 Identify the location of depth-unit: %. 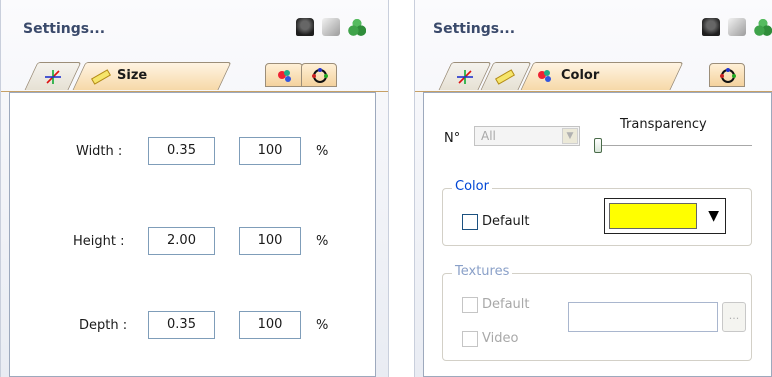
(322, 325).